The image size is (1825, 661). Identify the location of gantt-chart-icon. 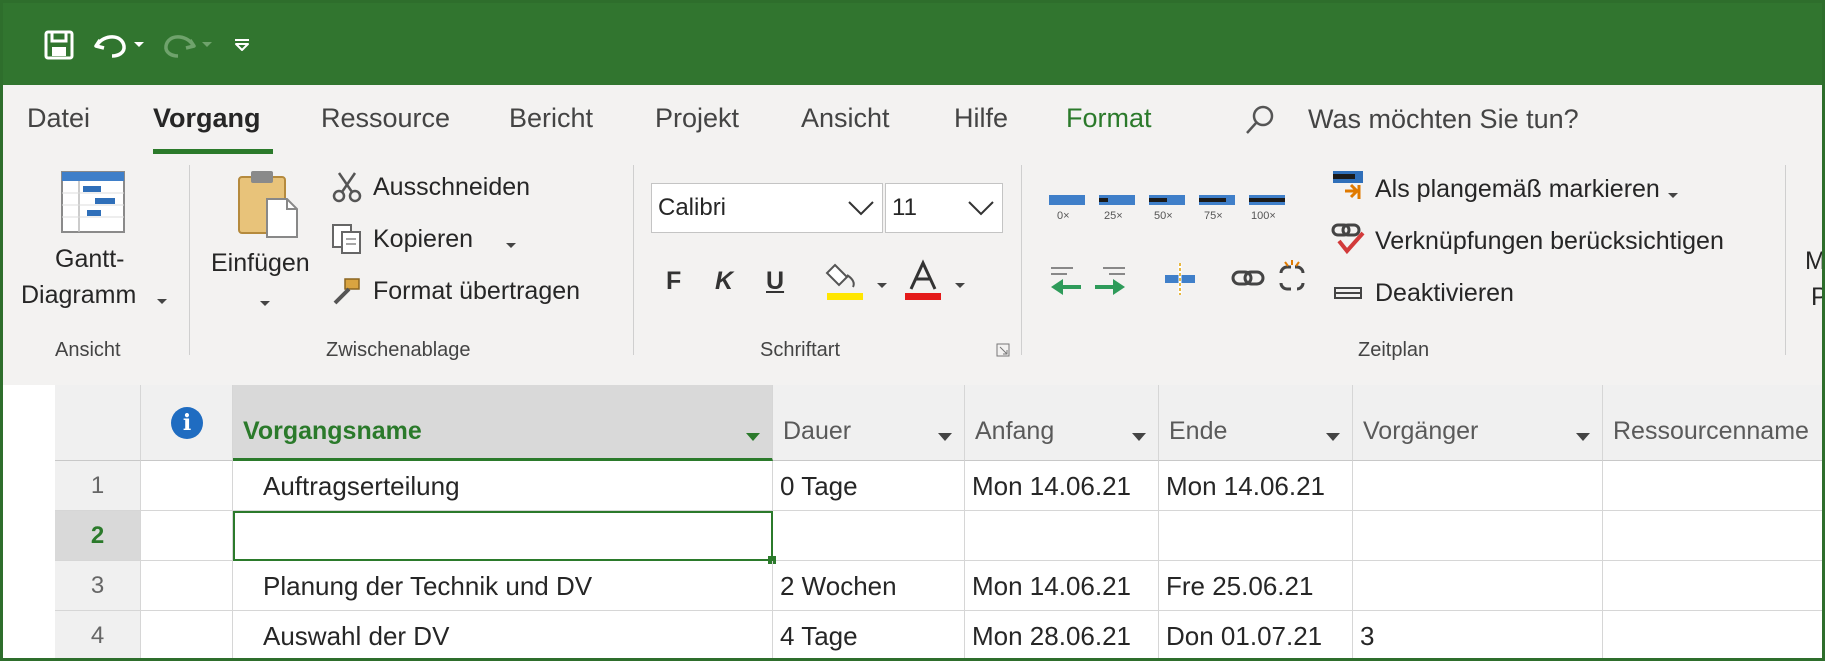
(93, 204).